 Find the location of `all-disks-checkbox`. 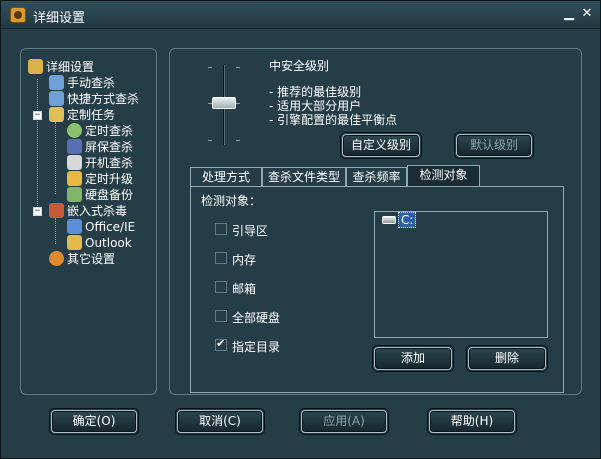

all-disks-checkbox is located at coordinates (221, 316).